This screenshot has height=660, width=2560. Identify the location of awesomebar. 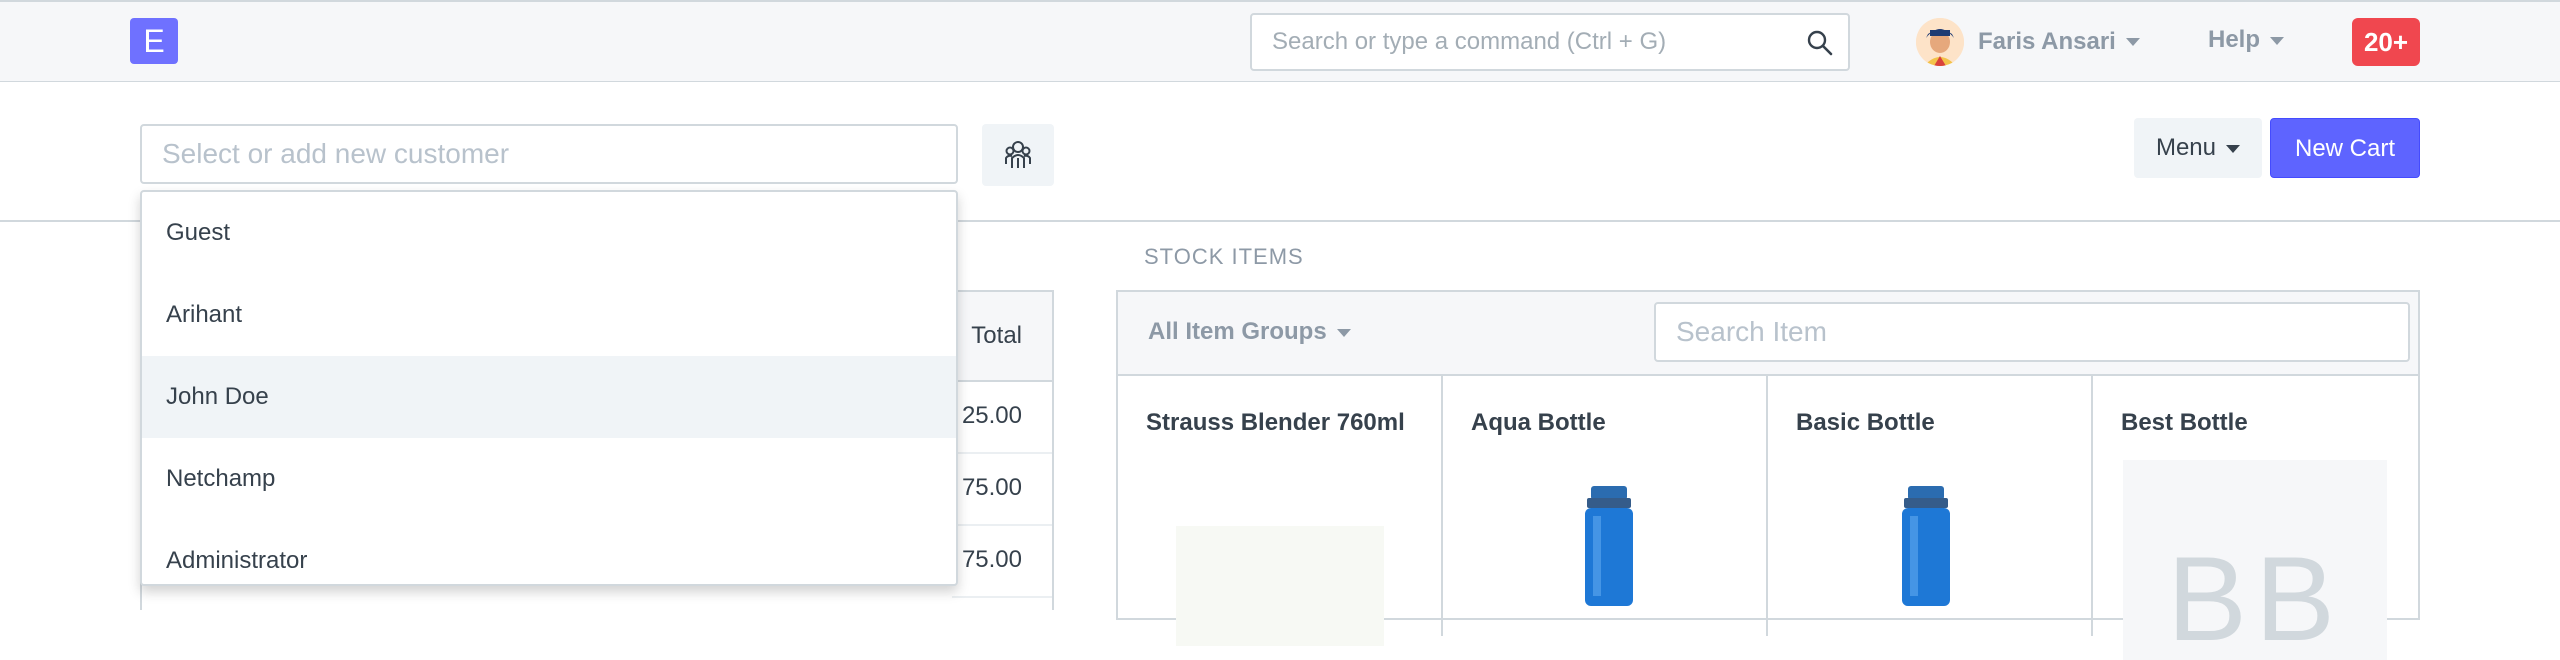
(1550, 42).